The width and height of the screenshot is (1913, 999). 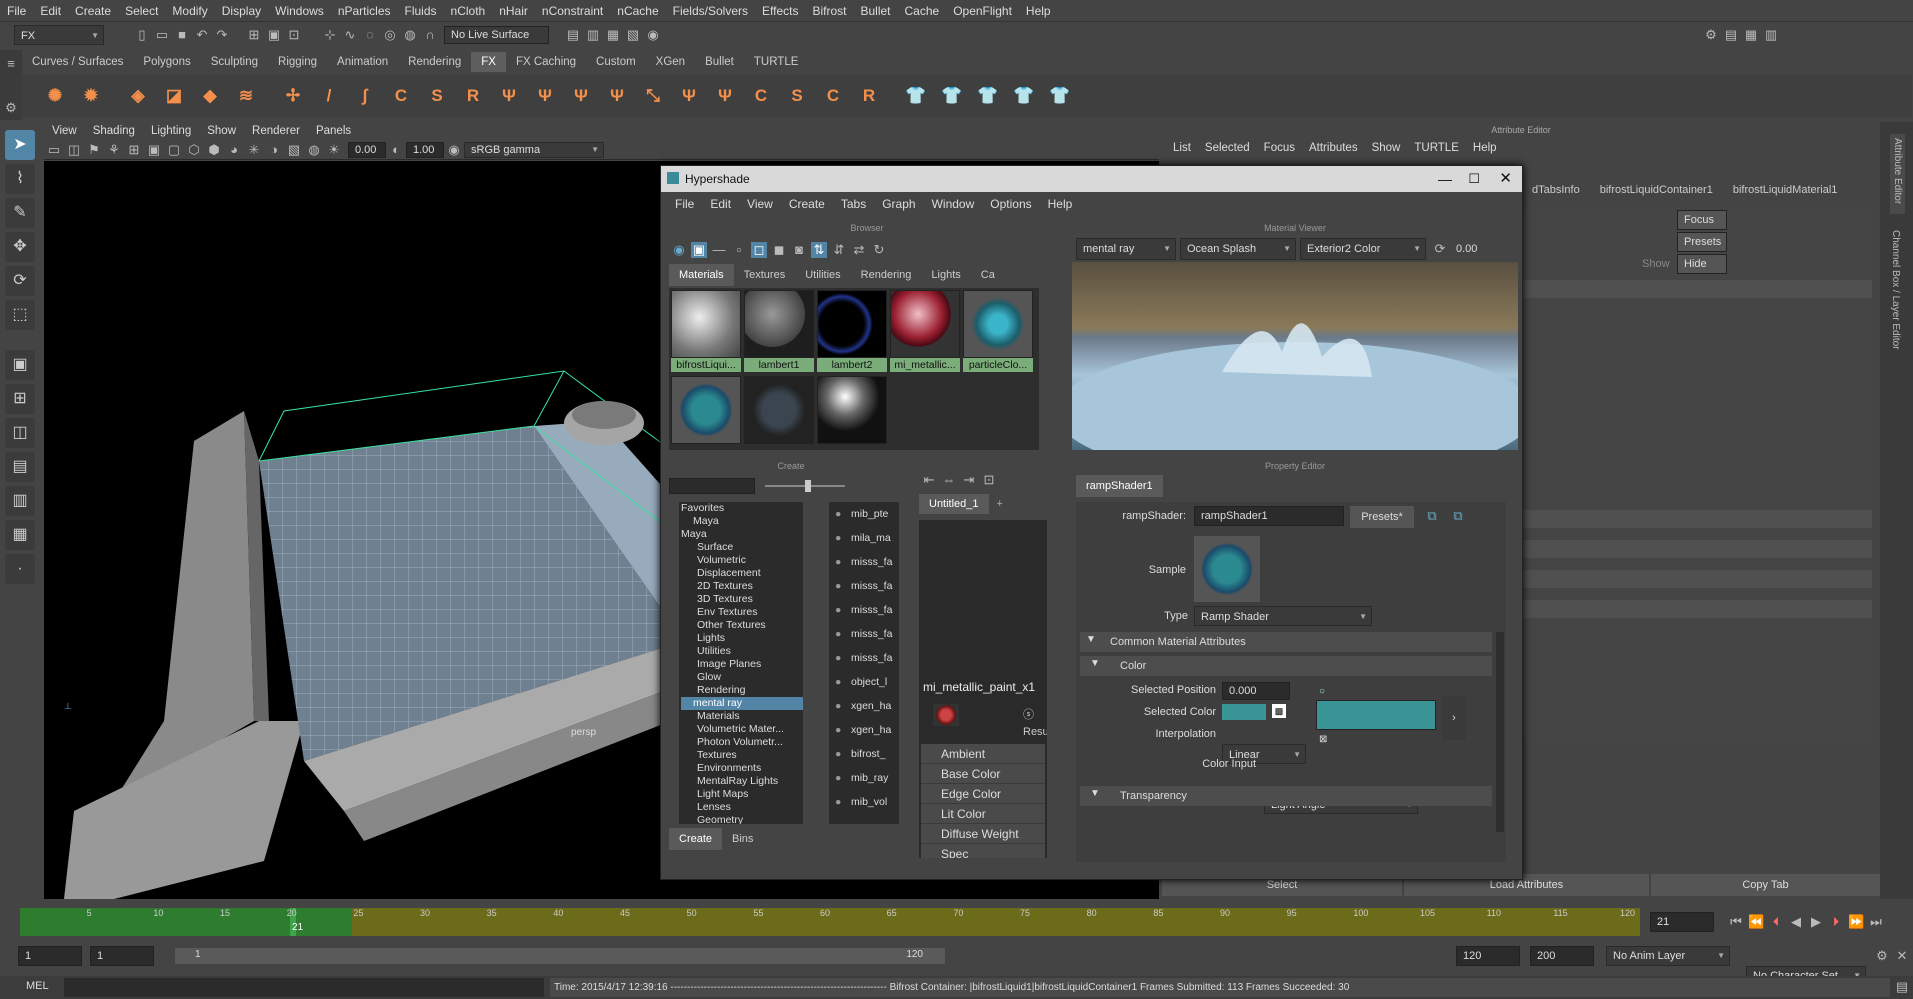 What do you see at coordinates (329, 96) in the screenshot?
I see `paint-hair-icon: /` at bounding box center [329, 96].